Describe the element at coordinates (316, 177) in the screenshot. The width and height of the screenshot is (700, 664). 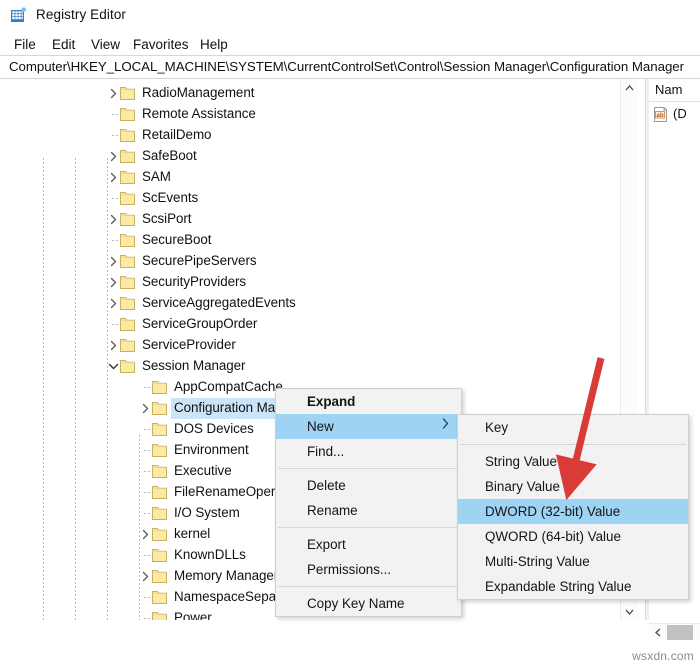
I see `tree-item: SAM` at that location.